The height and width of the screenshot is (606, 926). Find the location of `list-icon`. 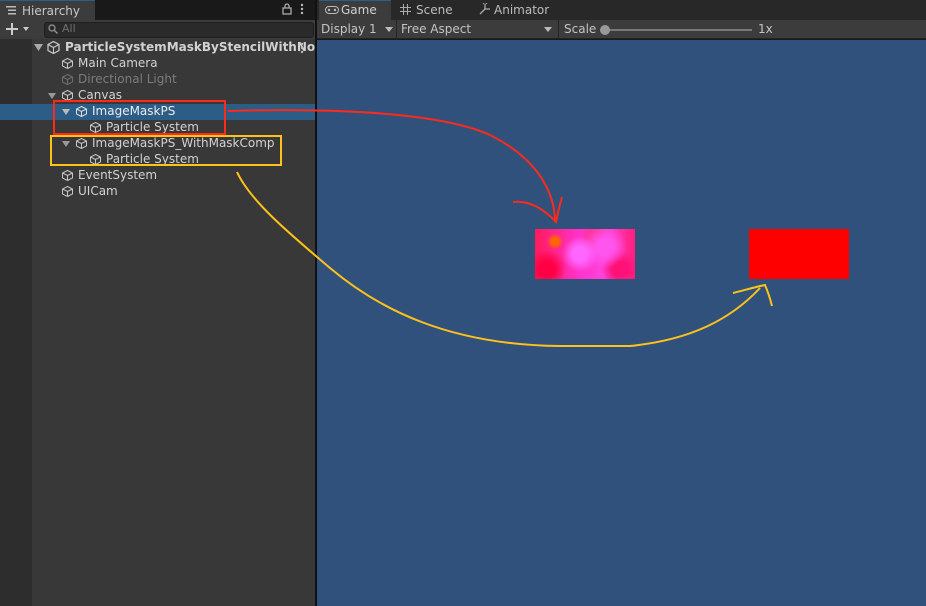

list-icon is located at coordinates (11, 10).